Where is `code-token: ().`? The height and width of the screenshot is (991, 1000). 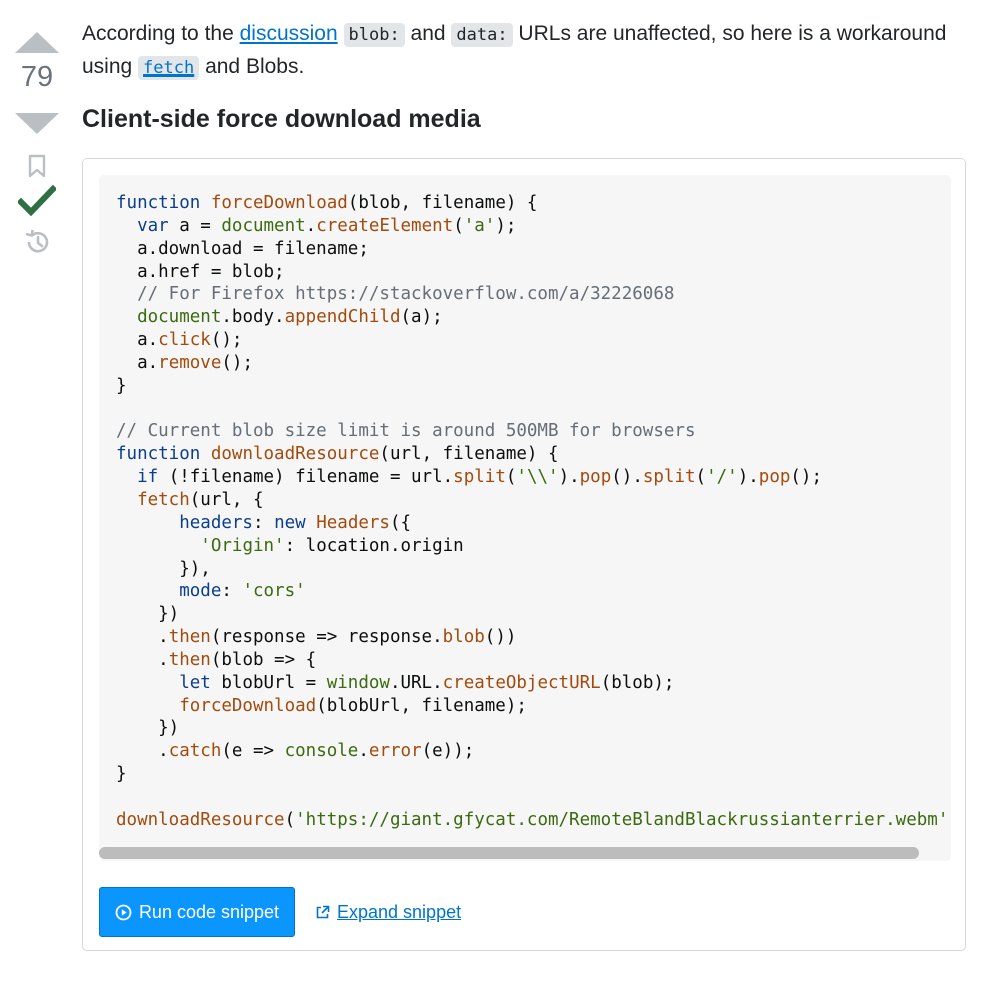
code-token: (). is located at coordinates (627, 477).